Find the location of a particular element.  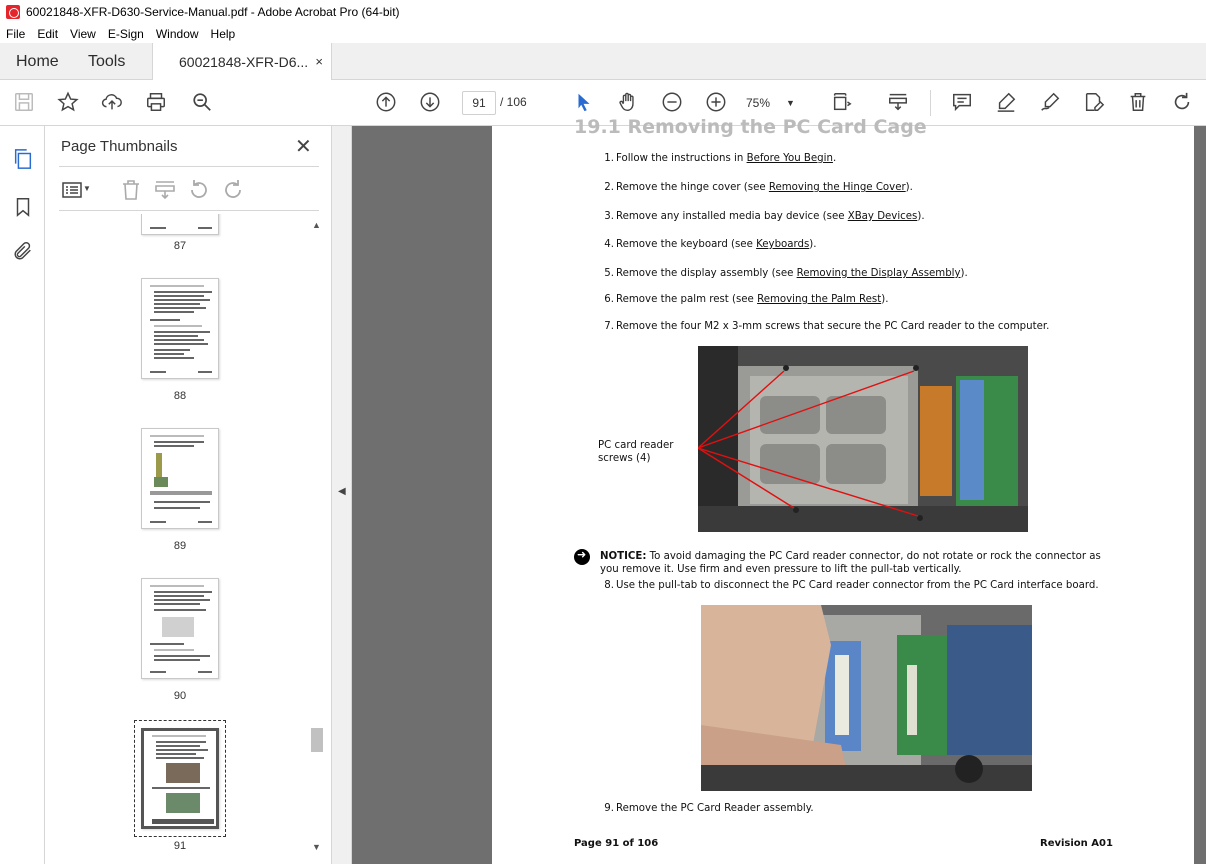

step-link: Removing the Hinge Cover is located at coordinates (837, 187).